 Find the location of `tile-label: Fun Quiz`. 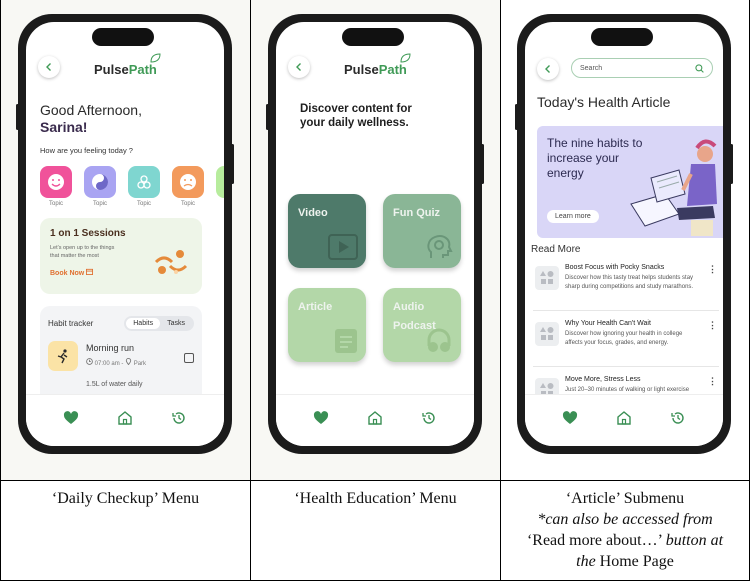

tile-label: Fun Quiz is located at coordinates (417, 213).